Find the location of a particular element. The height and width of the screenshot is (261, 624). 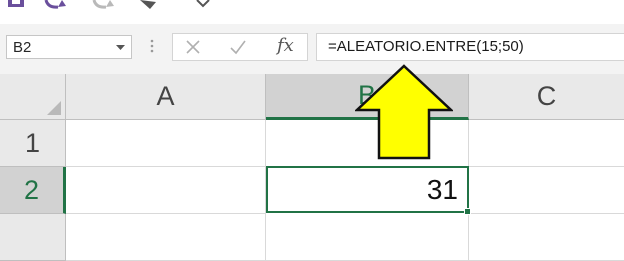

select-all-icon is located at coordinates (54, 108).